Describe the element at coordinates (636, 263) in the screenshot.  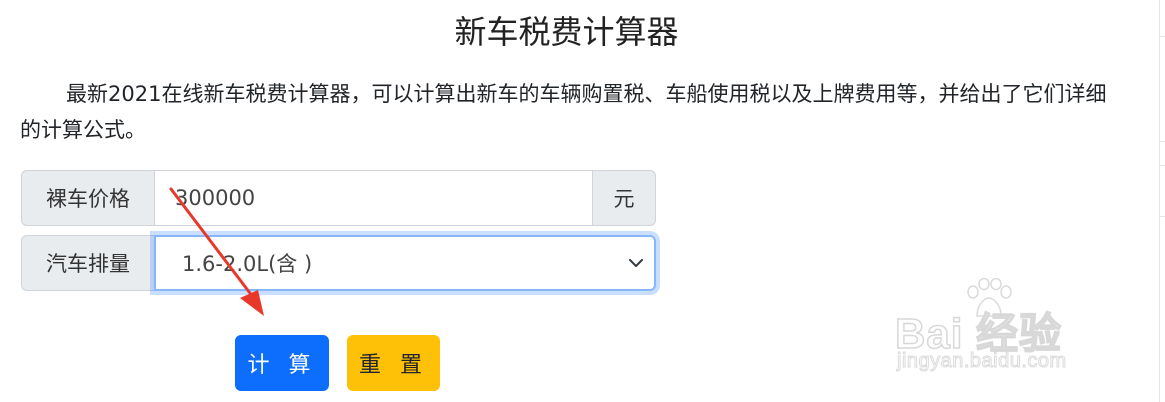
I see `chevron-down-icon` at that location.